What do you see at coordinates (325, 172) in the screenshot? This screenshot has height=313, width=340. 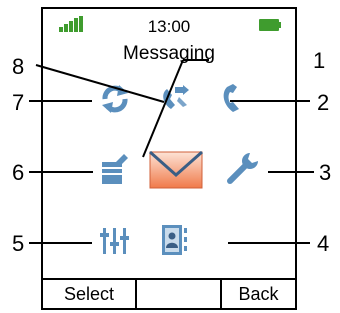 I see `callout-3: 3` at bounding box center [325, 172].